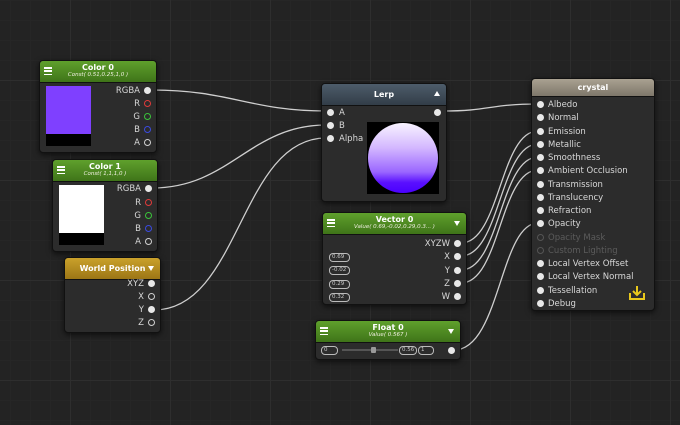  Describe the element at coordinates (151, 322) in the screenshot. I see `world-position-port-z` at that location.